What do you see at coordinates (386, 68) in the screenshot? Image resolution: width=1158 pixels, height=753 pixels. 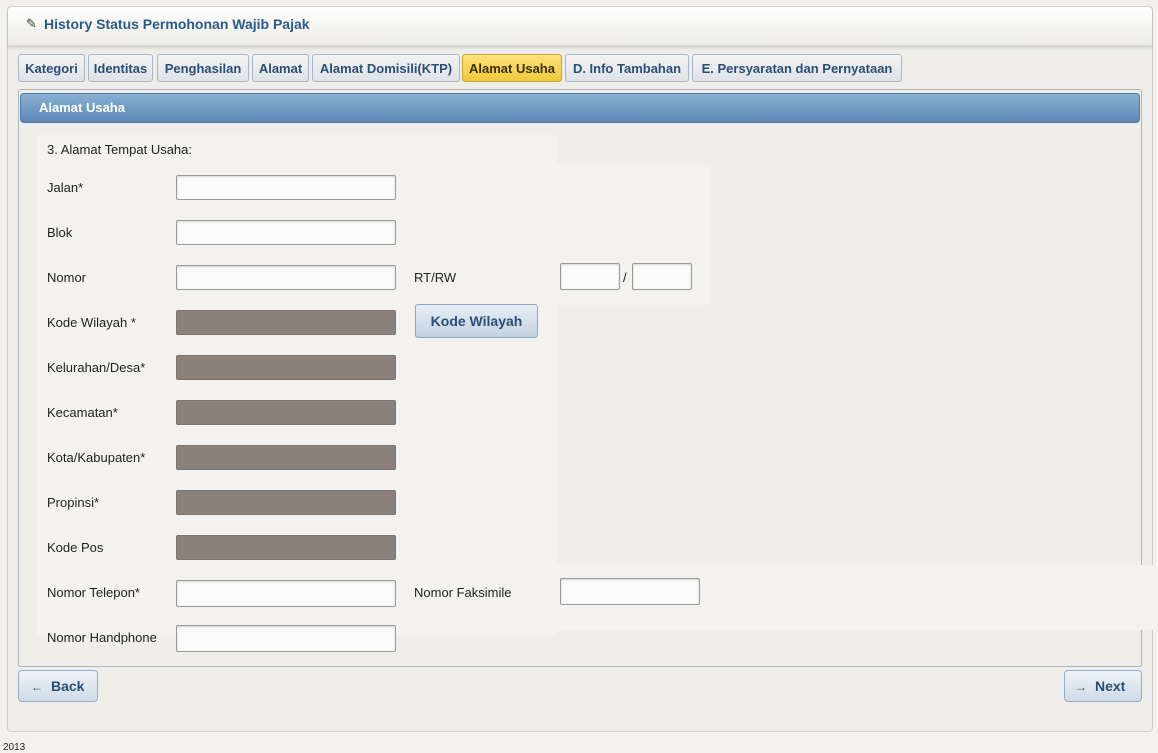 I see `tab-alamat-domisili: Alamat Domisili(KTP)` at bounding box center [386, 68].